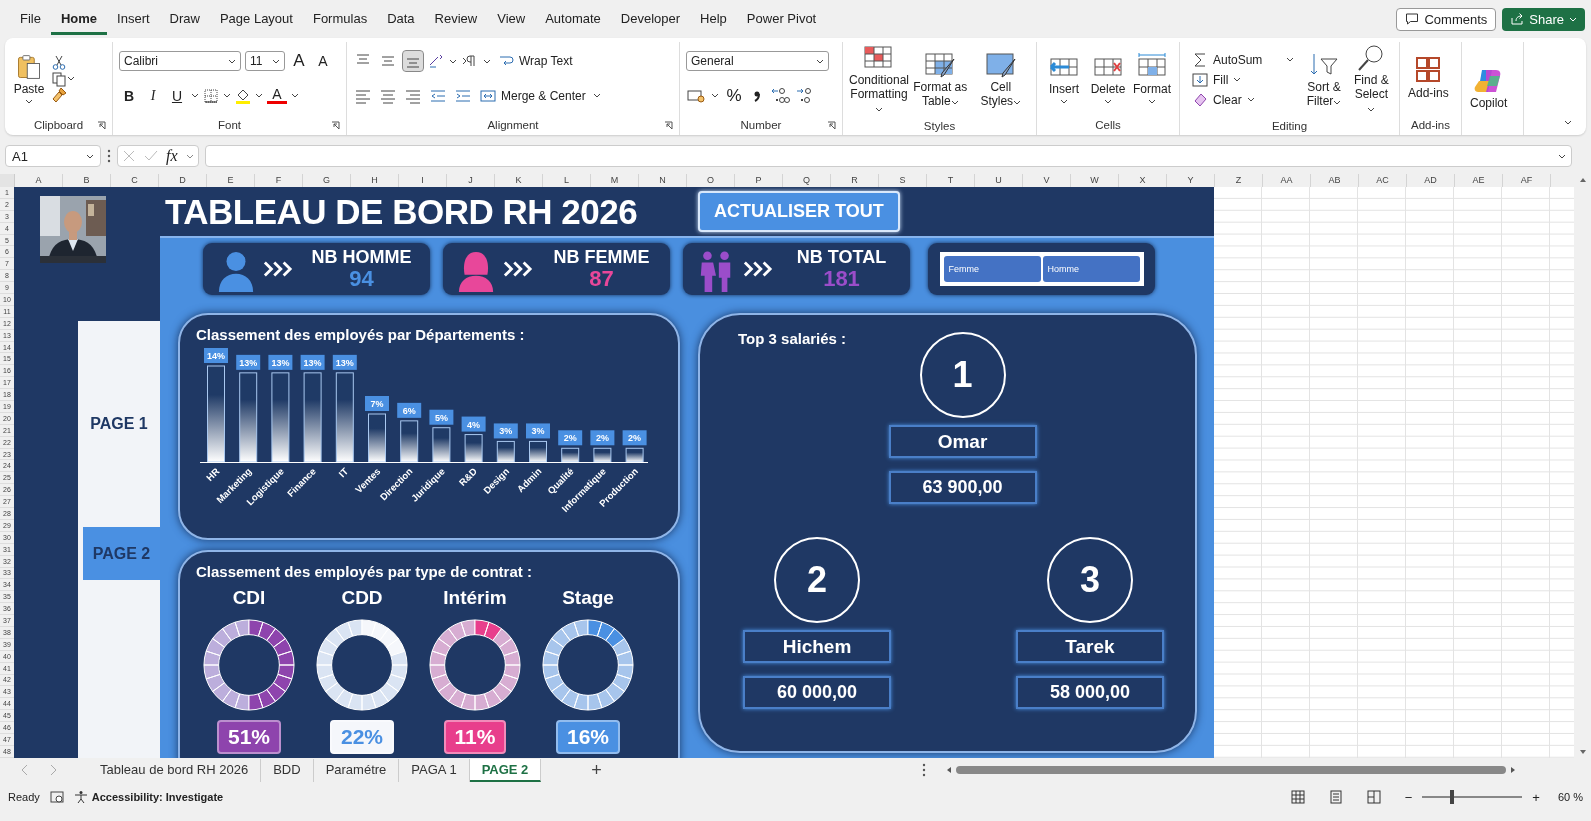 This screenshot has width=1591, height=821. What do you see at coordinates (340, 19) in the screenshot?
I see `menu-tab: Formulas` at bounding box center [340, 19].